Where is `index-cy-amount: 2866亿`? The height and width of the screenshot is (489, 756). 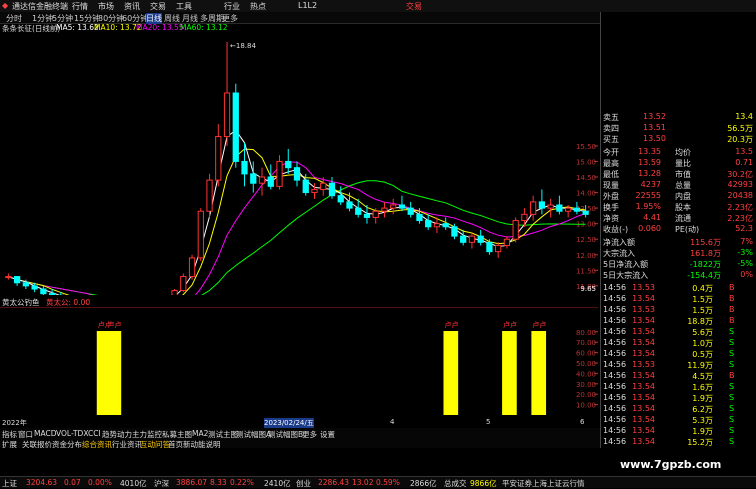 index-cy-amount: 2866亿 is located at coordinates (423, 483).